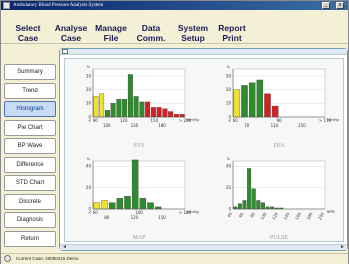  What do you see at coordinates (93, 212) in the screenshot?
I see `x-tick-label: < 60` at bounding box center [93, 212].